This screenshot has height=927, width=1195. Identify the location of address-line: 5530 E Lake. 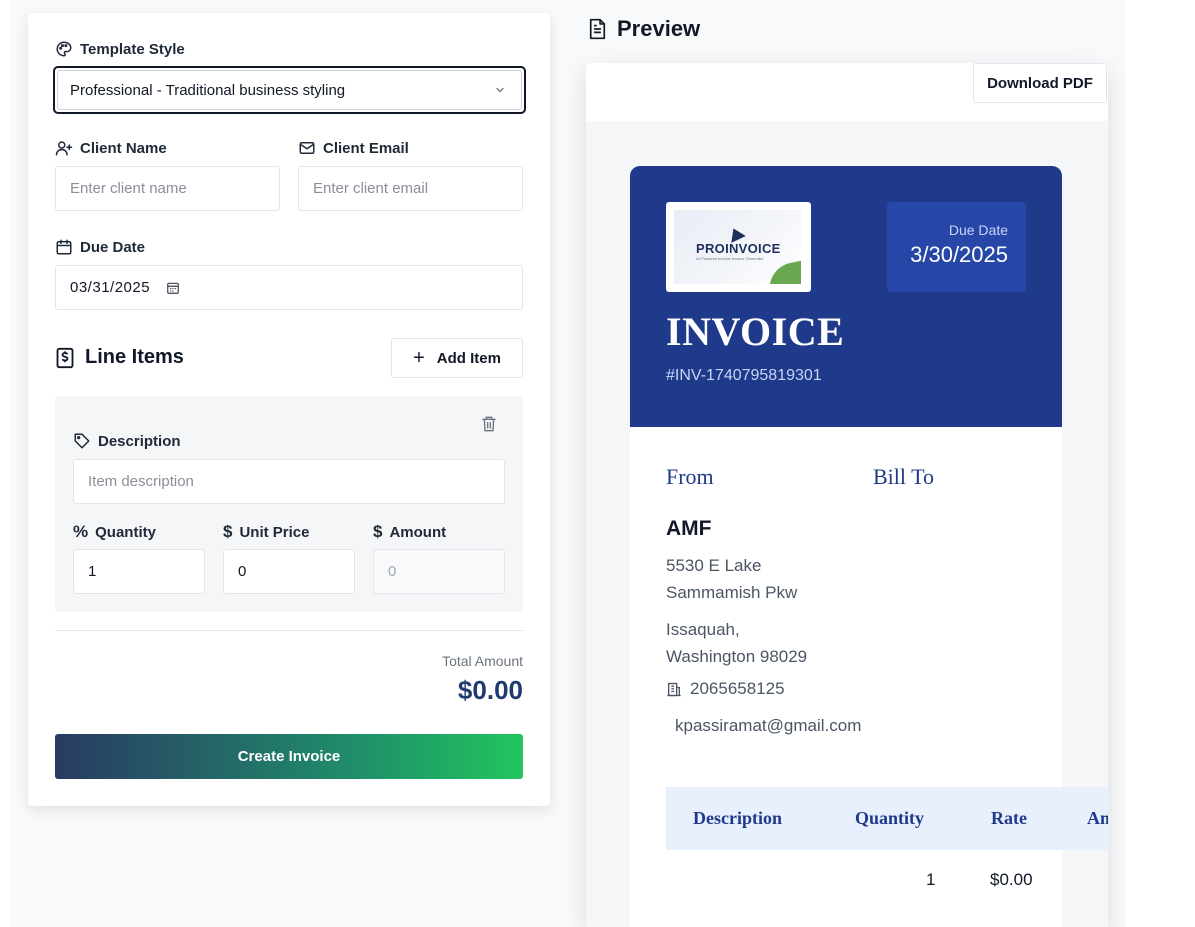
(714, 565).